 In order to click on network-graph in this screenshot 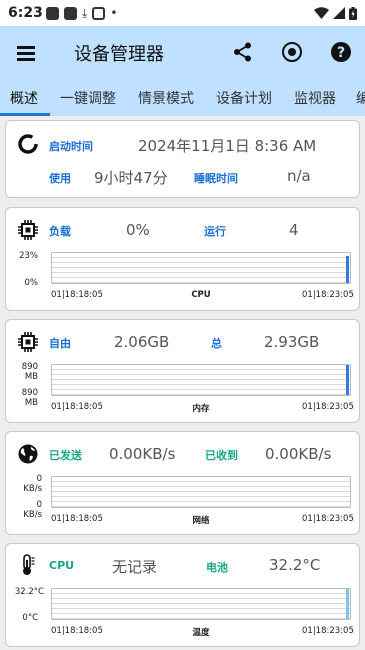, I will do `click(201, 492)`.